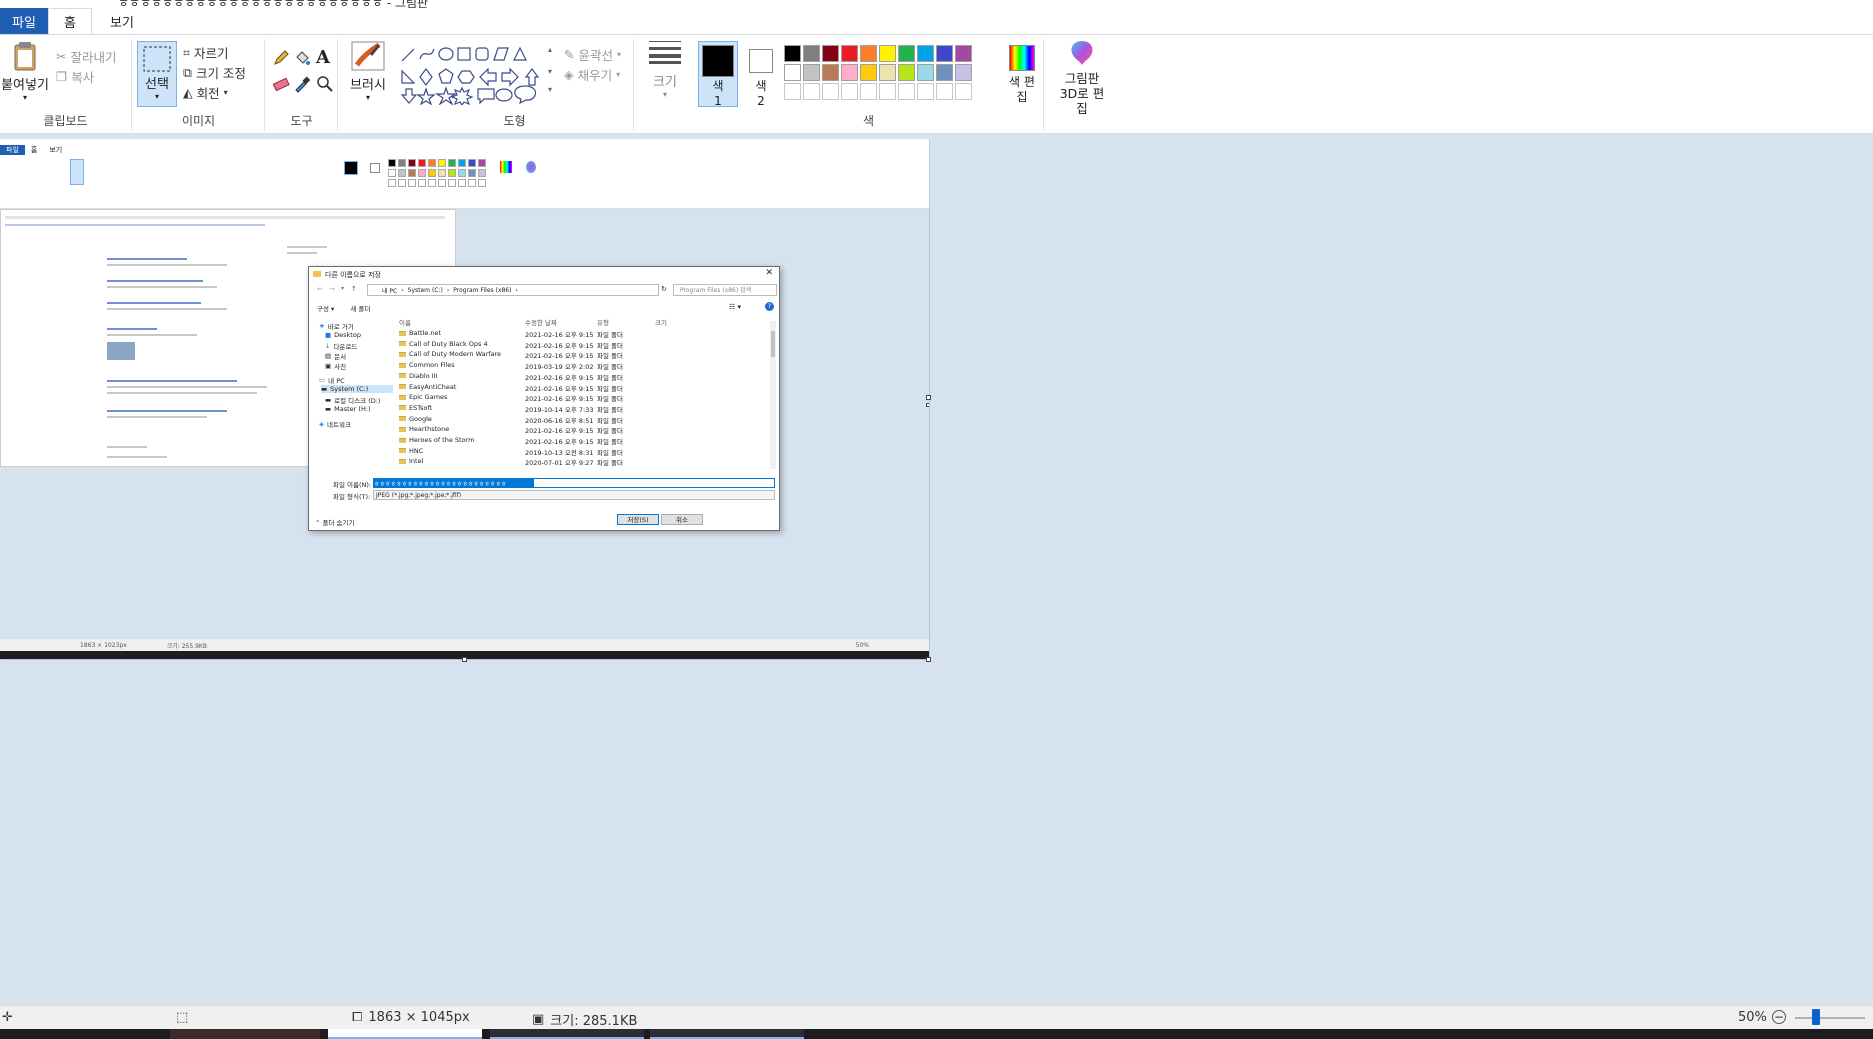  Describe the element at coordinates (682, 519) in the screenshot. I see `cancel-button: 취소` at that location.